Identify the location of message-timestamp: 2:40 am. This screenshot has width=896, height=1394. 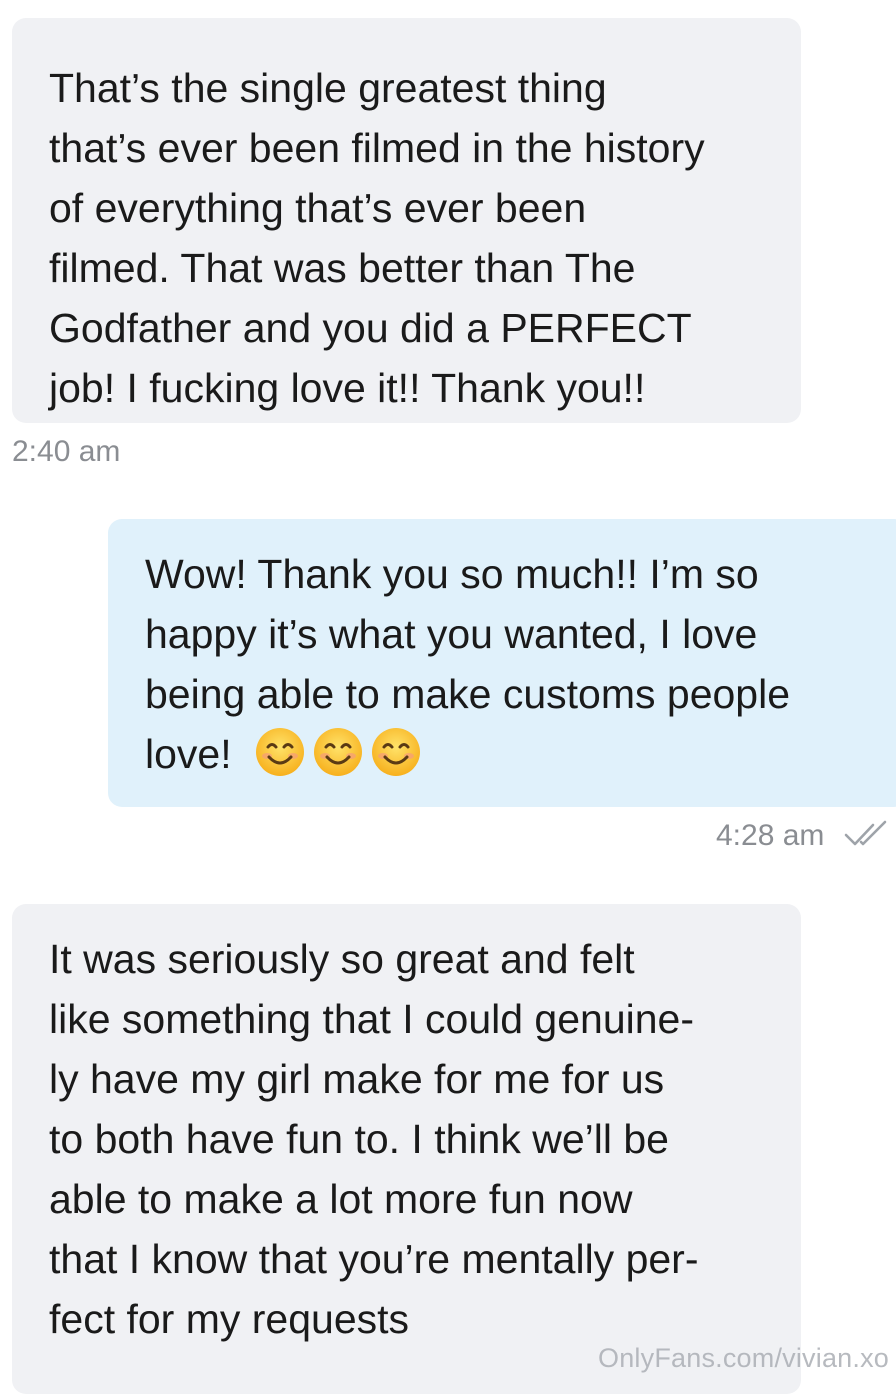
(66, 451).